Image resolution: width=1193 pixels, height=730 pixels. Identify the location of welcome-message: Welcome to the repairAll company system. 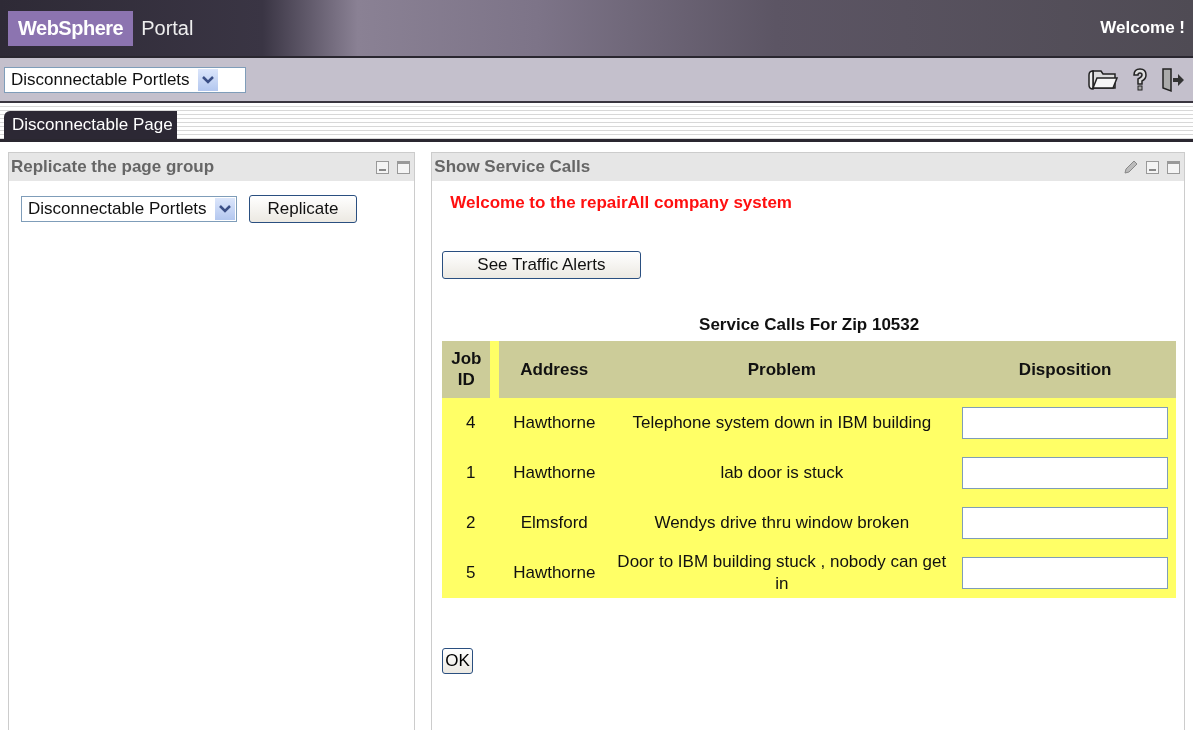
(621, 203).